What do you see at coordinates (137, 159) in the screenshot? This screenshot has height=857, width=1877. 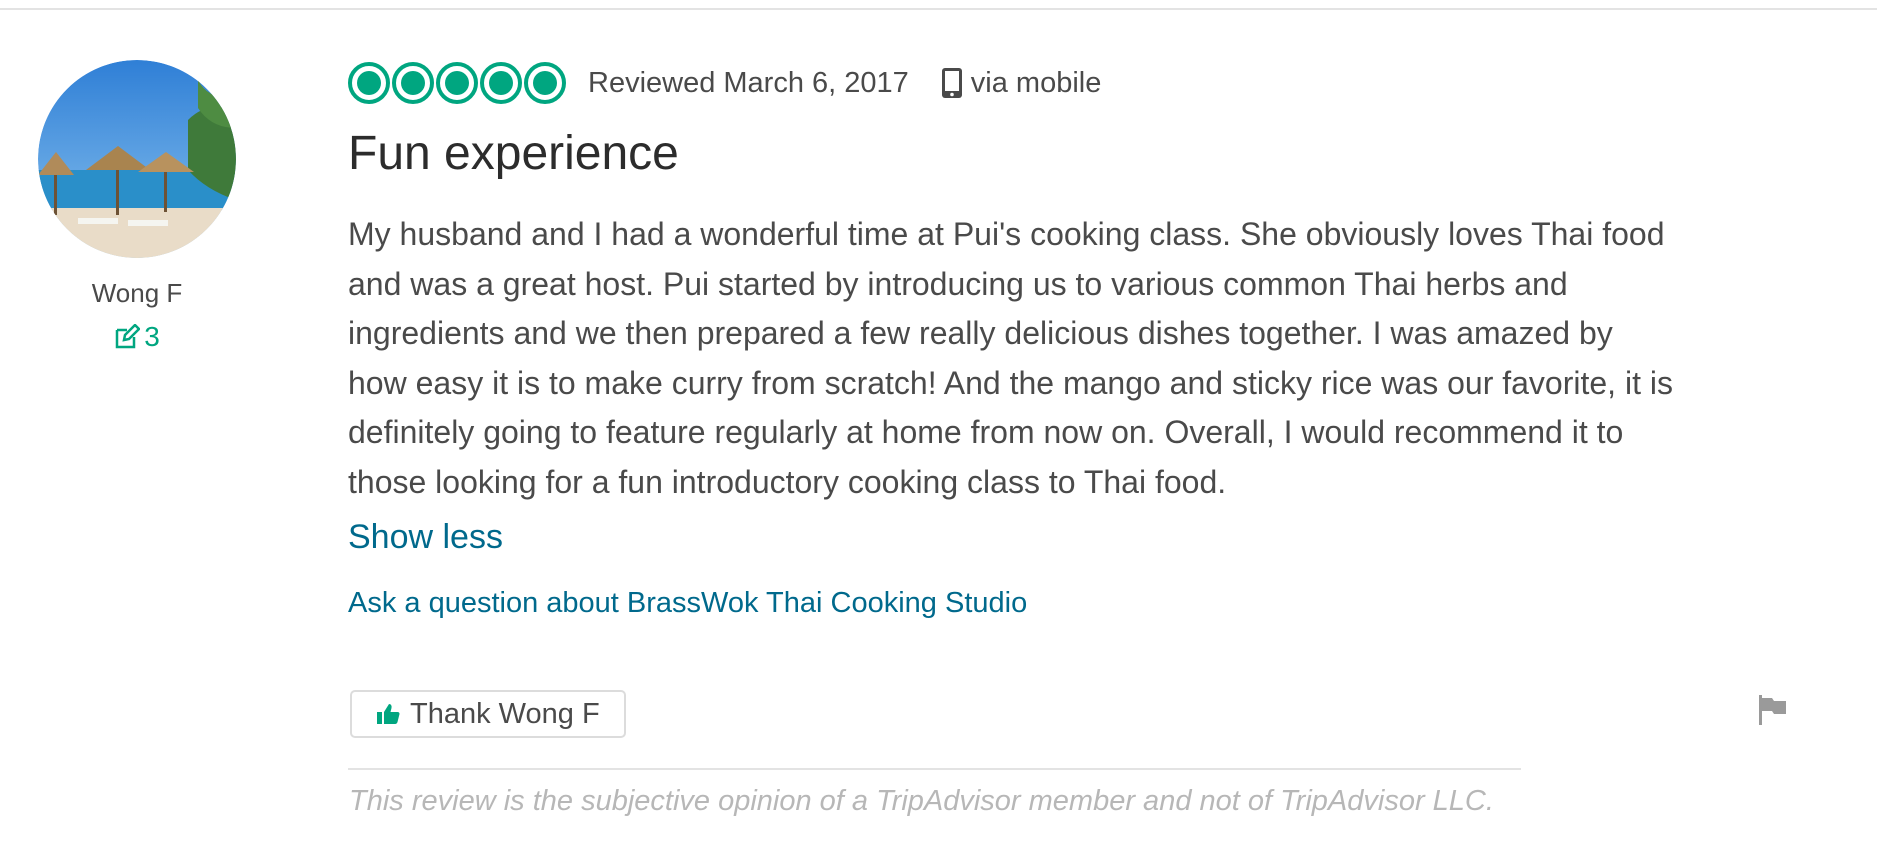 I see `member-avatar` at bounding box center [137, 159].